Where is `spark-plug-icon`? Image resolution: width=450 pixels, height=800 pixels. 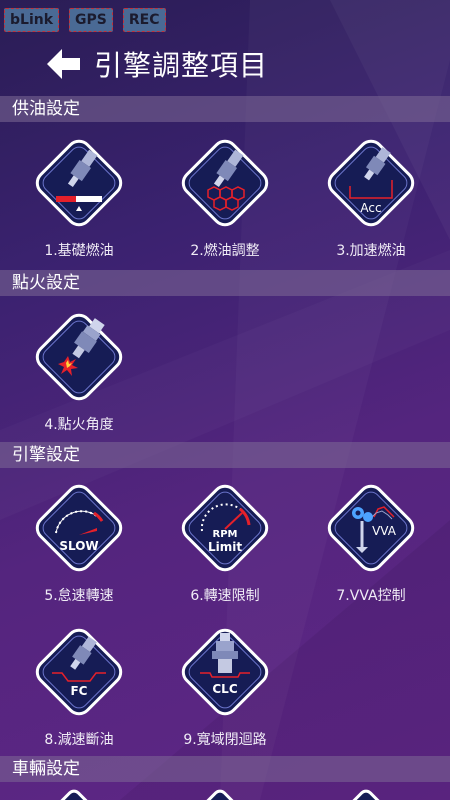
spark-plug-icon is located at coordinates (79, 357).